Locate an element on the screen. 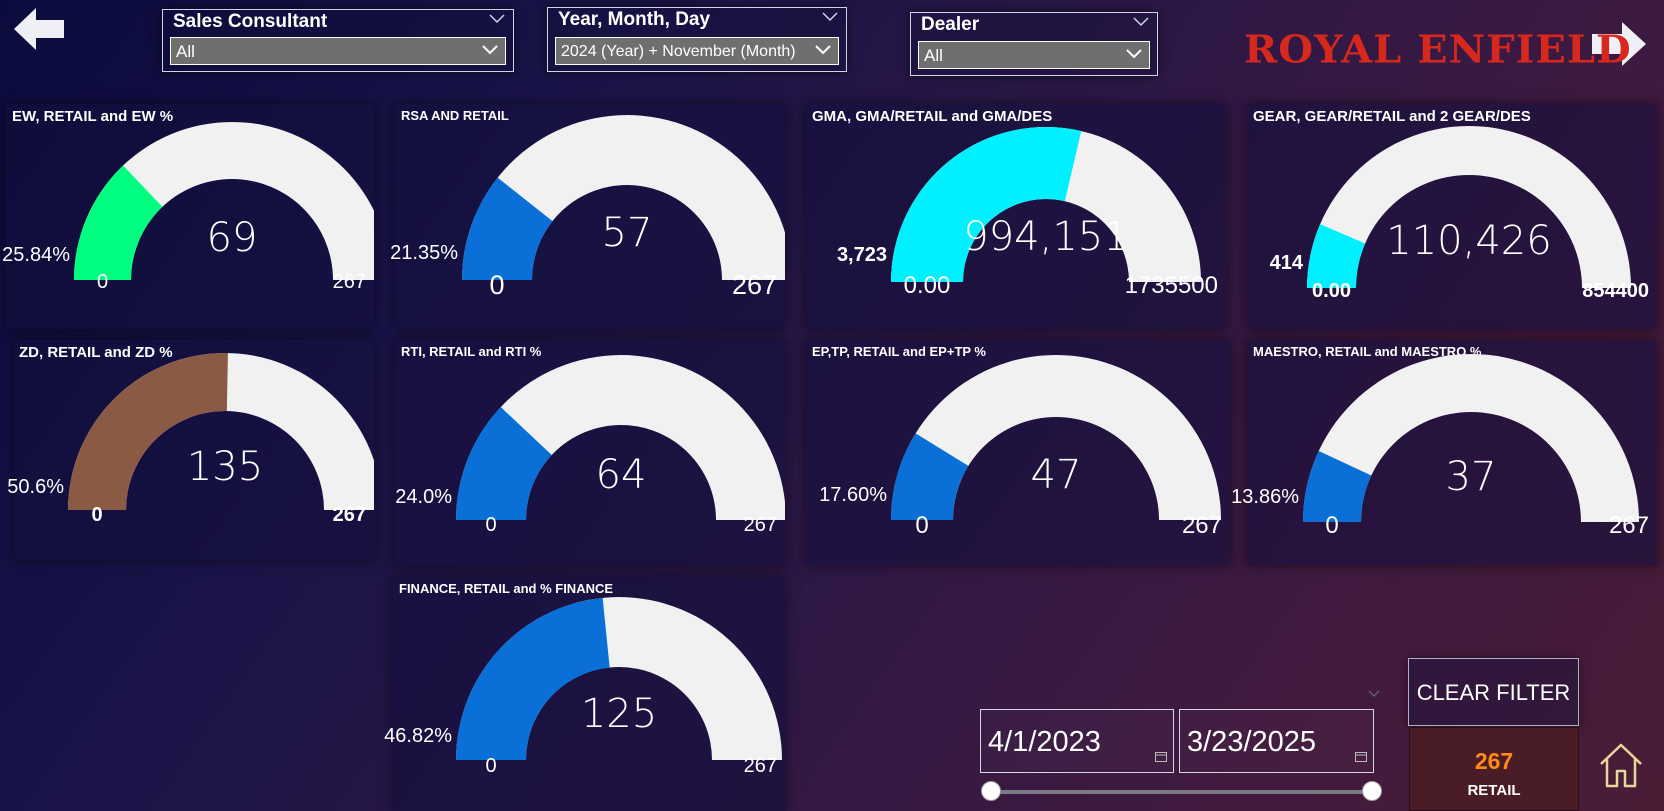 The height and width of the screenshot is (811, 1664). slicer-title: Sales Consultant is located at coordinates (250, 21).